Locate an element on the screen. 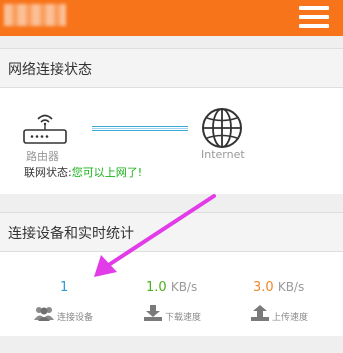 The image size is (343, 353). internet-status: 联网状态:您可以上网了! is located at coordinates (83, 172).